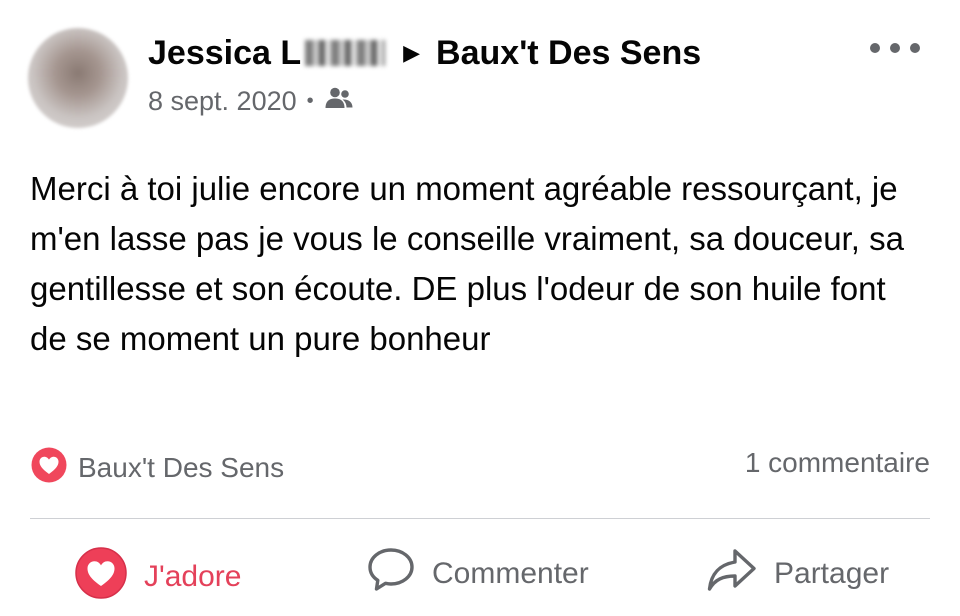 This screenshot has width=960, height=616. Describe the element at coordinates (391, 574) in the screenshot. I see `comment-icon` at that location.